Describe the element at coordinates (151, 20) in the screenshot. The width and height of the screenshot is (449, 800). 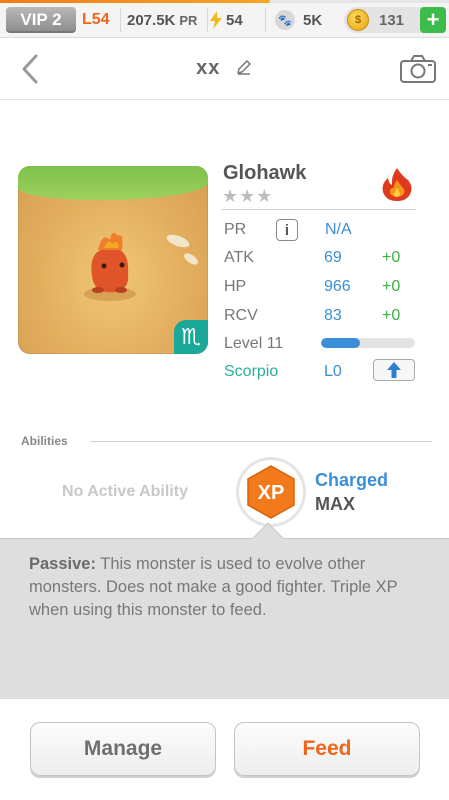
I see `power-rating-value: 207.5K` at that location.